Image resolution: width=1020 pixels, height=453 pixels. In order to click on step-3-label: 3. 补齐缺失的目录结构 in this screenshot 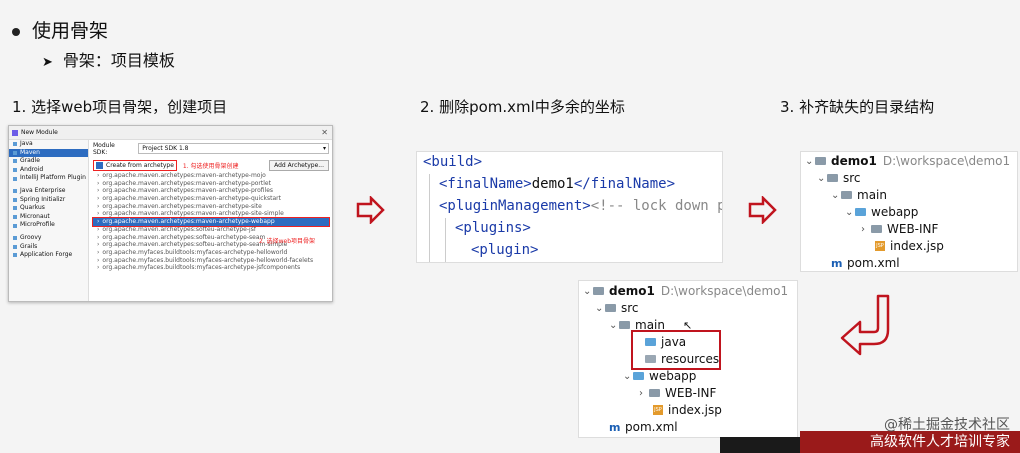, I will do `click(857, 107)`.